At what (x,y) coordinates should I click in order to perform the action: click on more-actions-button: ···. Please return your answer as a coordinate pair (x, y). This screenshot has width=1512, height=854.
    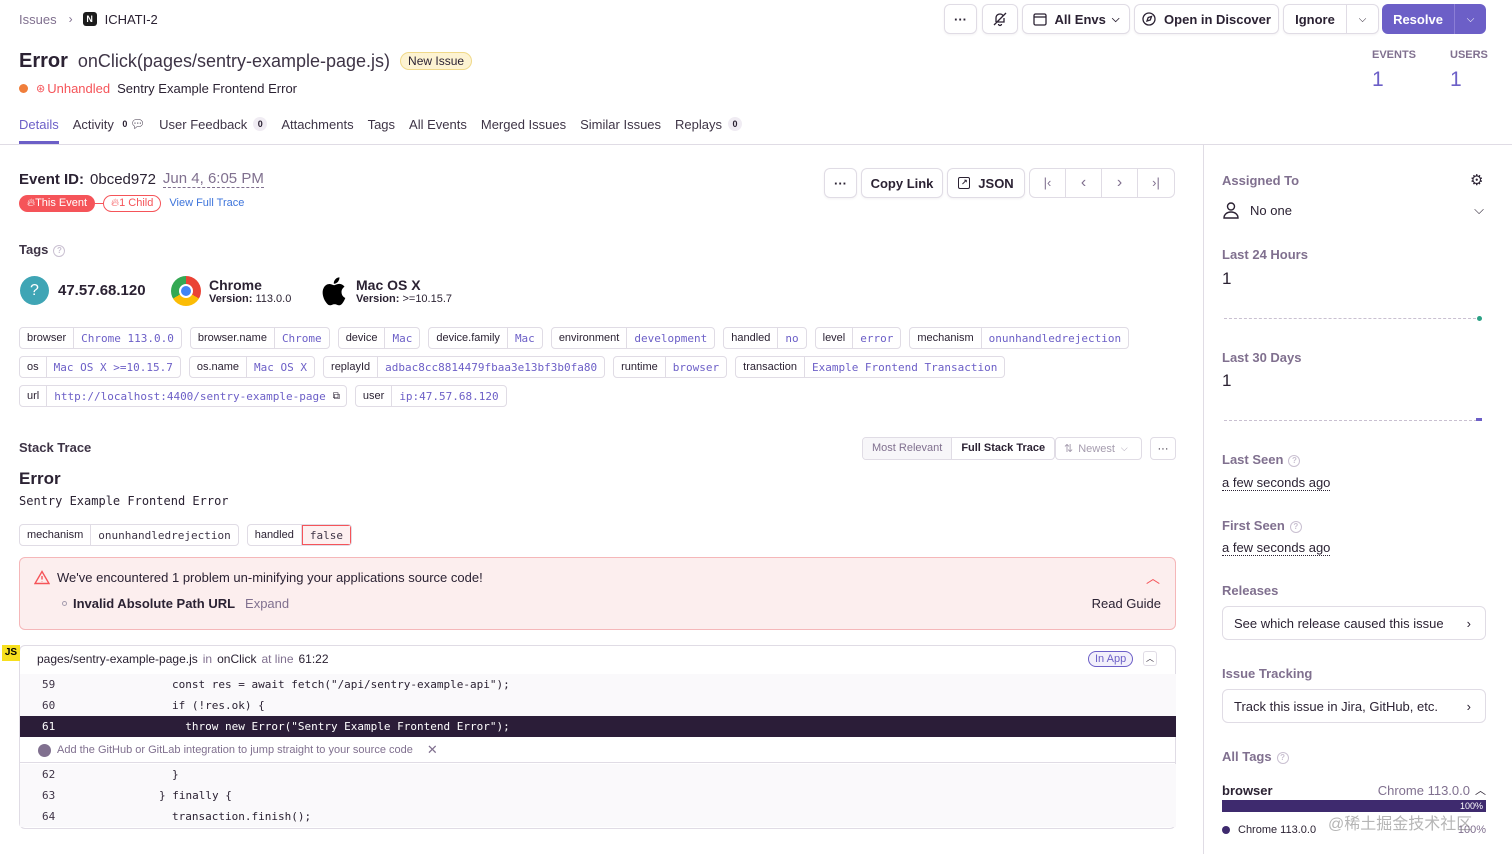
    Looking at the image, I should click on (960, 19).